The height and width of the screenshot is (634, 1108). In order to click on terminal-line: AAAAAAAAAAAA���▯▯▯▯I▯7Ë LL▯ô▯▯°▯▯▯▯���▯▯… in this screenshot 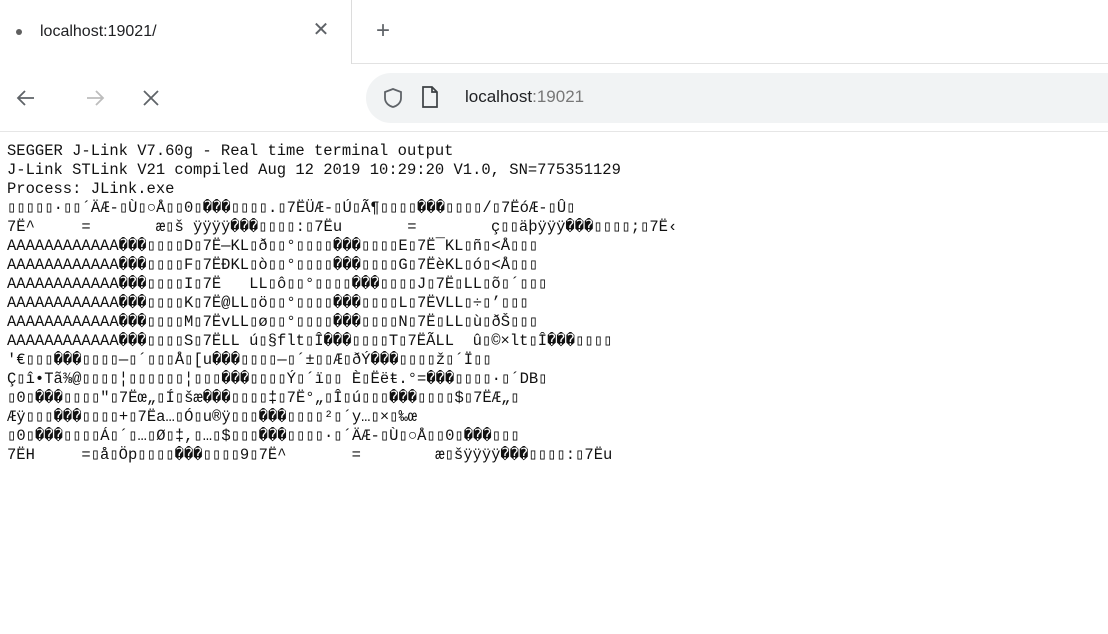, I will do `click(277, 284)`.